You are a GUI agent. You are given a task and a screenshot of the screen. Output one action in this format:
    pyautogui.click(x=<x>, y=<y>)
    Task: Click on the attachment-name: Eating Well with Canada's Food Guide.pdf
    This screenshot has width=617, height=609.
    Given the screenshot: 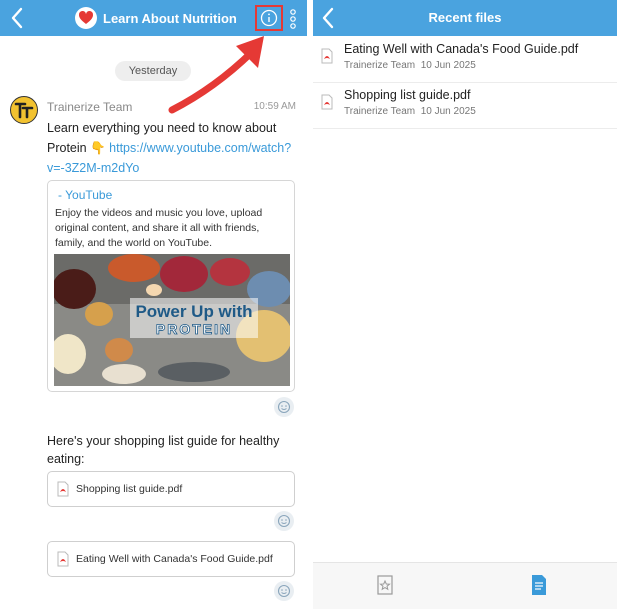 What is the action you would take?
    pyautogui.click(x=174, y=559)
    